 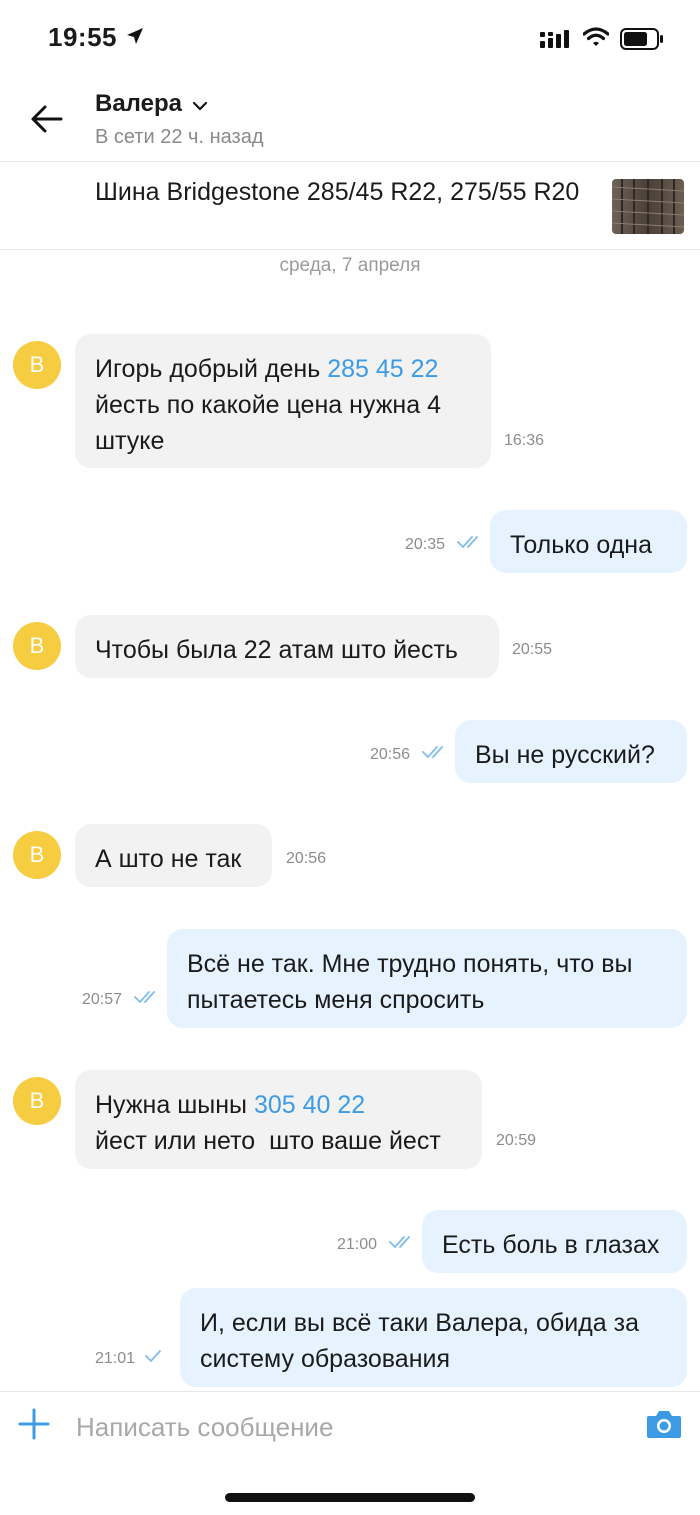 I want to click on back-arrow-icon, so click(x=47, y=119).